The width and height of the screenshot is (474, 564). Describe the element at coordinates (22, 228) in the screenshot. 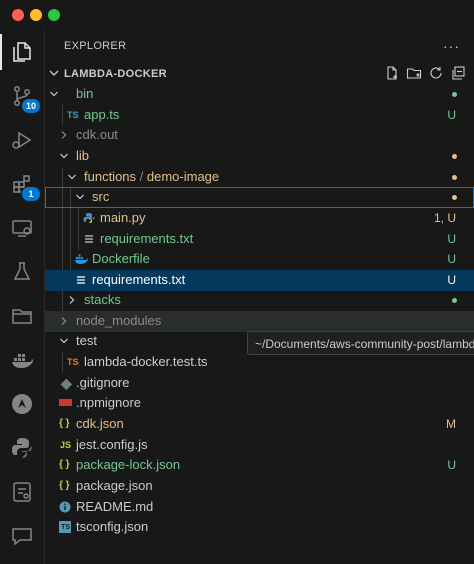

I see `remote-explorer-icon` at that location.